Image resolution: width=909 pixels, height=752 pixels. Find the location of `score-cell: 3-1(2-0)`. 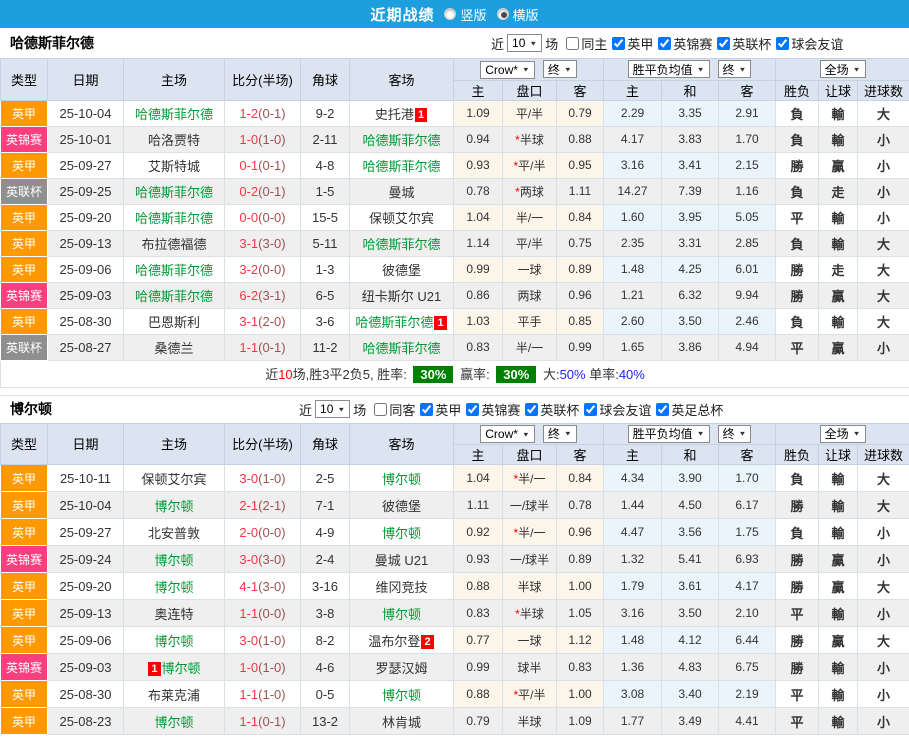

score-cell: 3-1(2-0) is located at coordinates (262, 321).